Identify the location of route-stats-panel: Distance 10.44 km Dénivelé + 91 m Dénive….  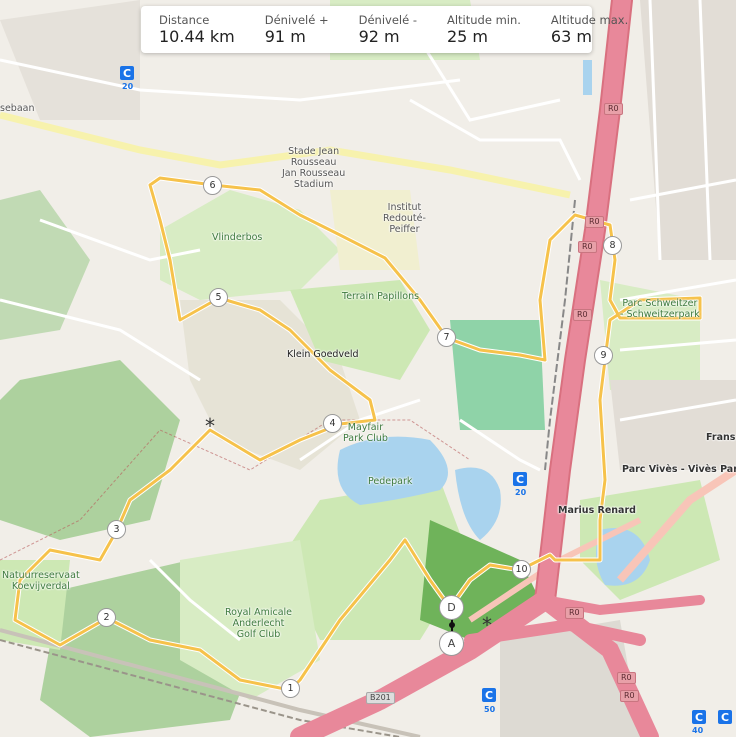
(384, 29).